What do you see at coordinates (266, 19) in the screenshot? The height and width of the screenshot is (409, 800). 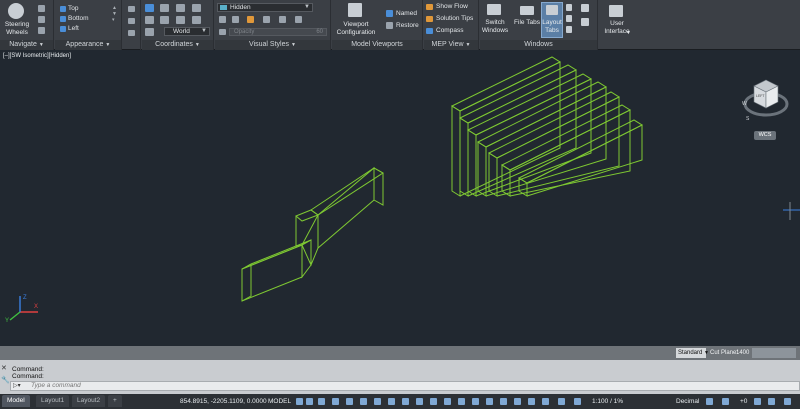 I see `shadow-settings-icon` at bounding box center [266, 19].